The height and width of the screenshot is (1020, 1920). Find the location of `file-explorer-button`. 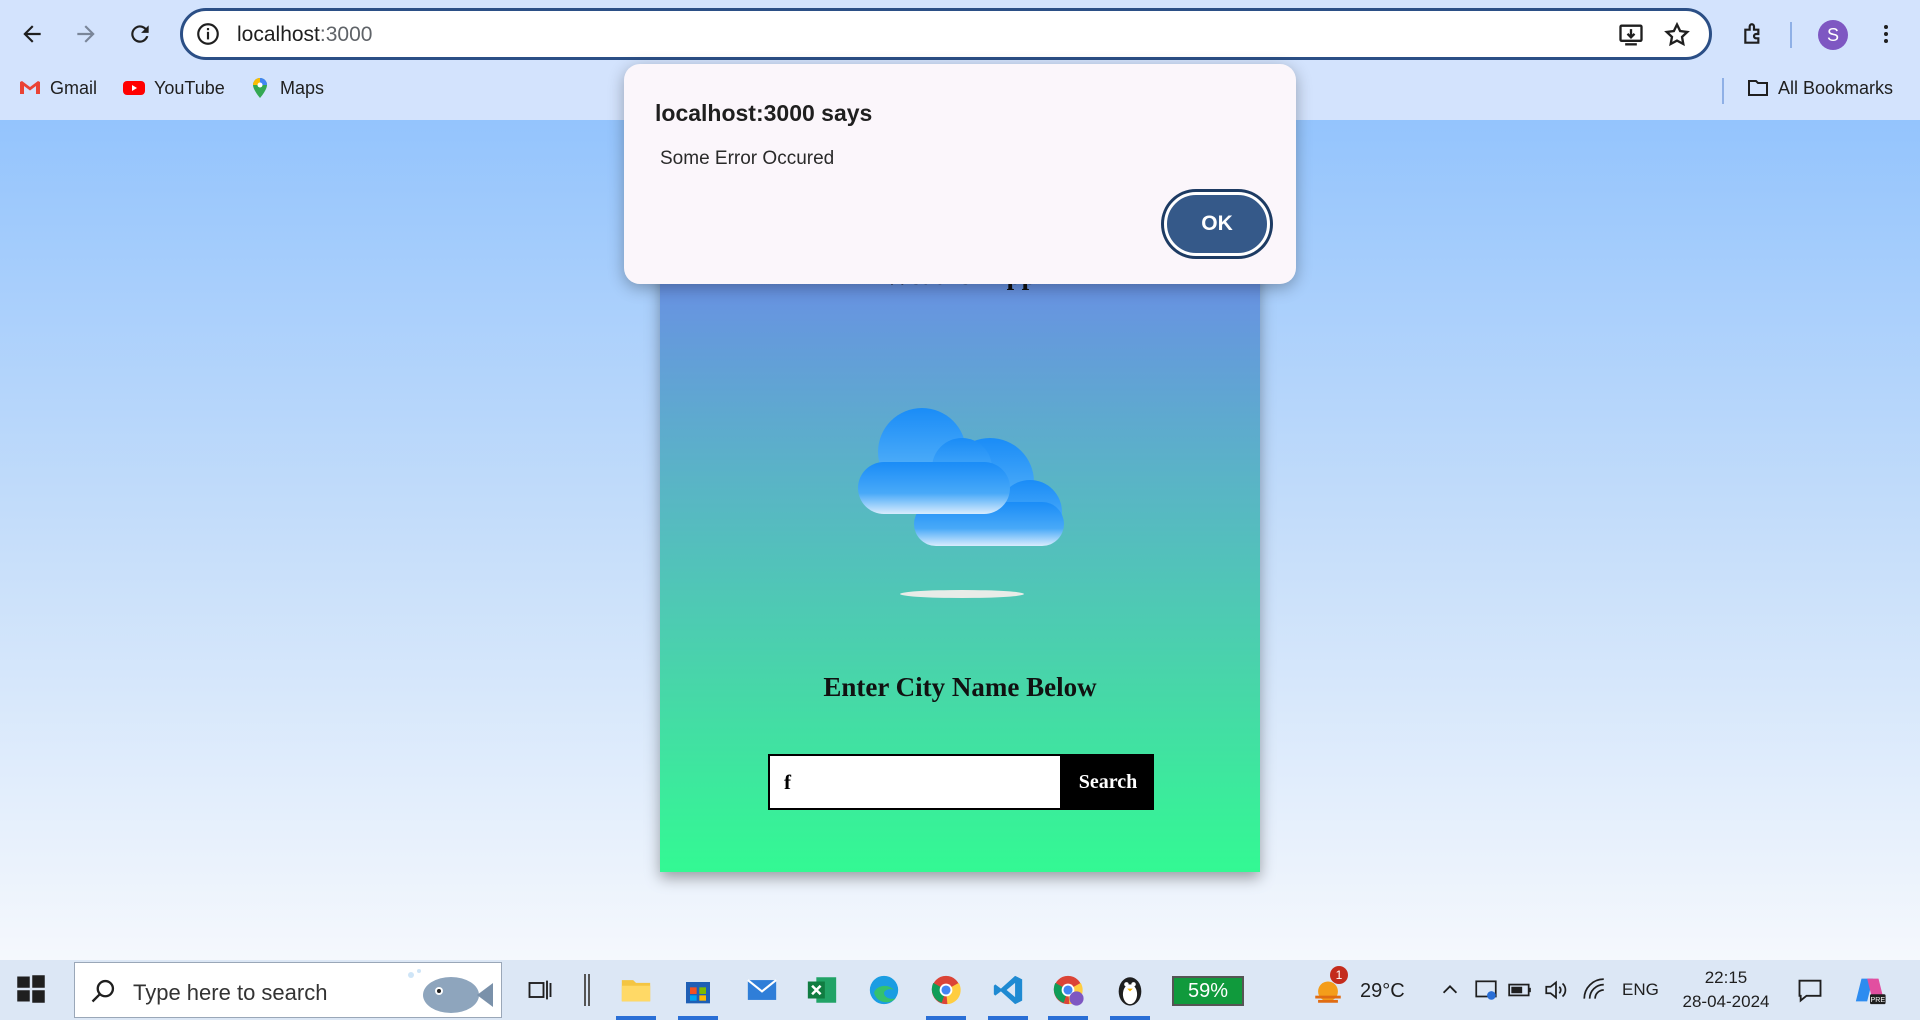

file-explorer-button is located at coordinates (636, 990).